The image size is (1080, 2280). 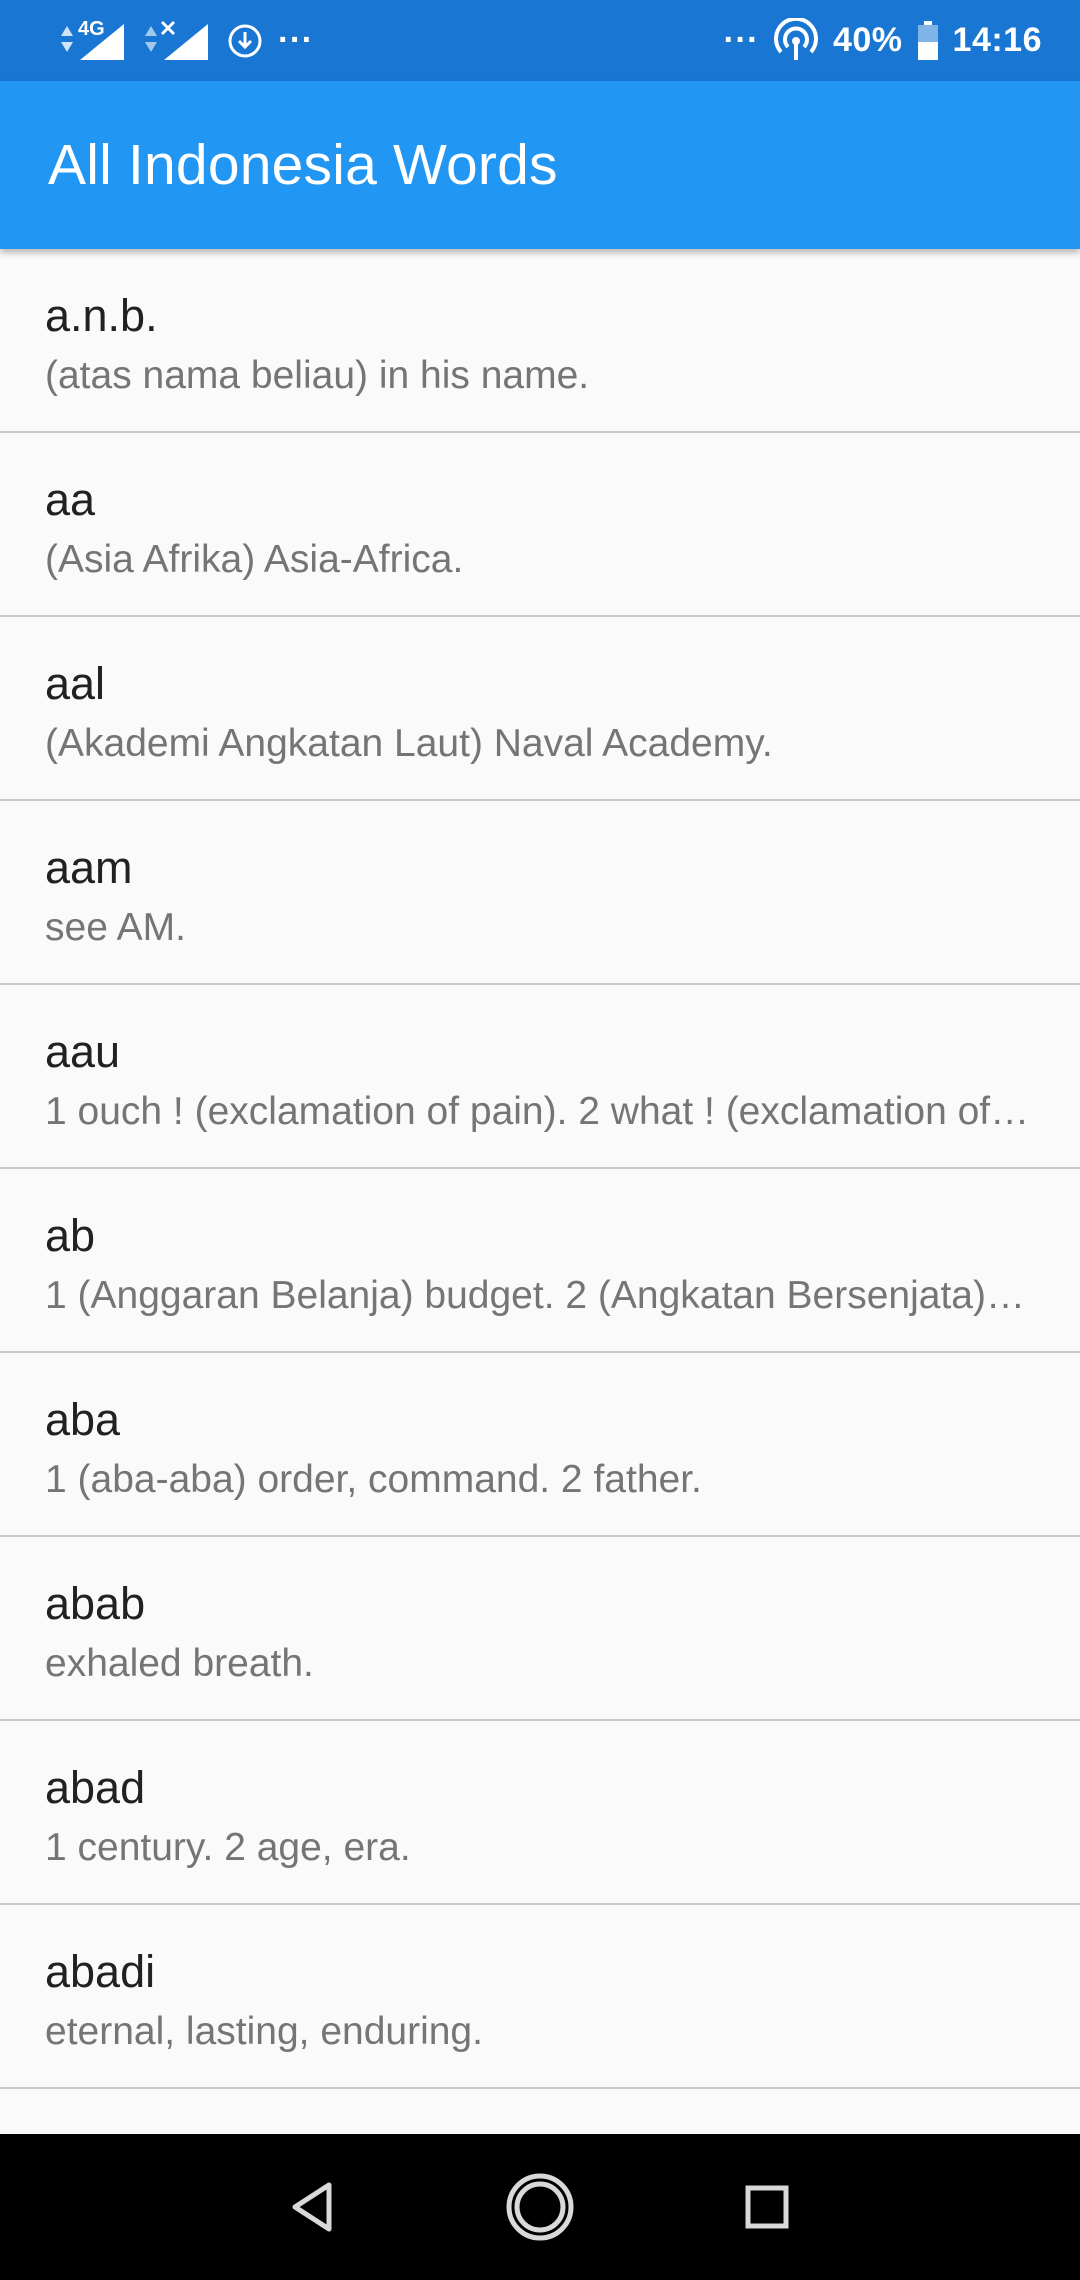 What do you see at coordinates (100, 1971) in the screenshot?
I see `word-title: abadi` at bounding box center [100, 1971].